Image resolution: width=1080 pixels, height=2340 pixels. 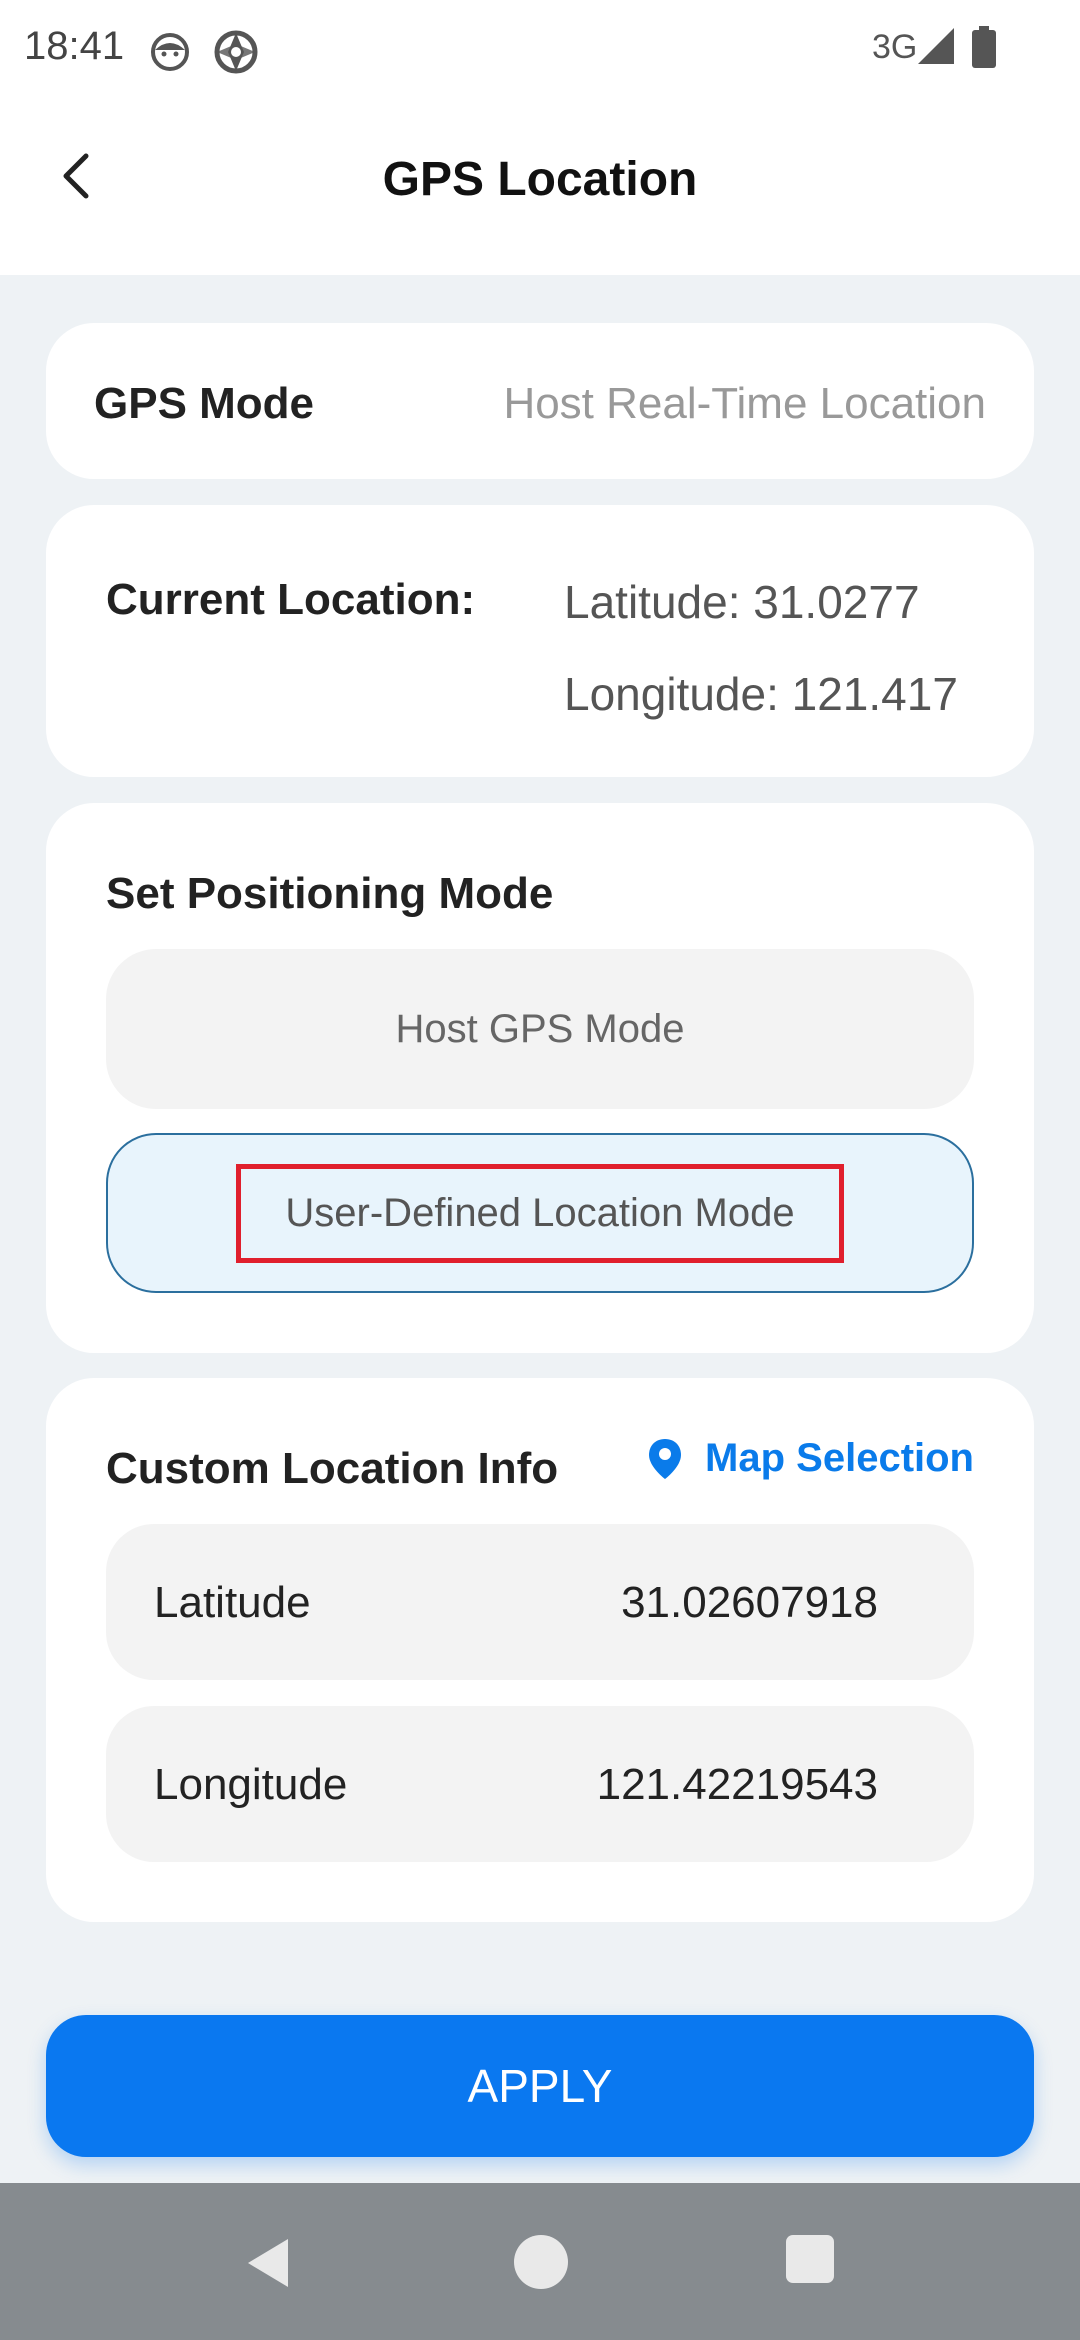 I want to click on current-location-label: Current Location:, so click(x=291, y=599).